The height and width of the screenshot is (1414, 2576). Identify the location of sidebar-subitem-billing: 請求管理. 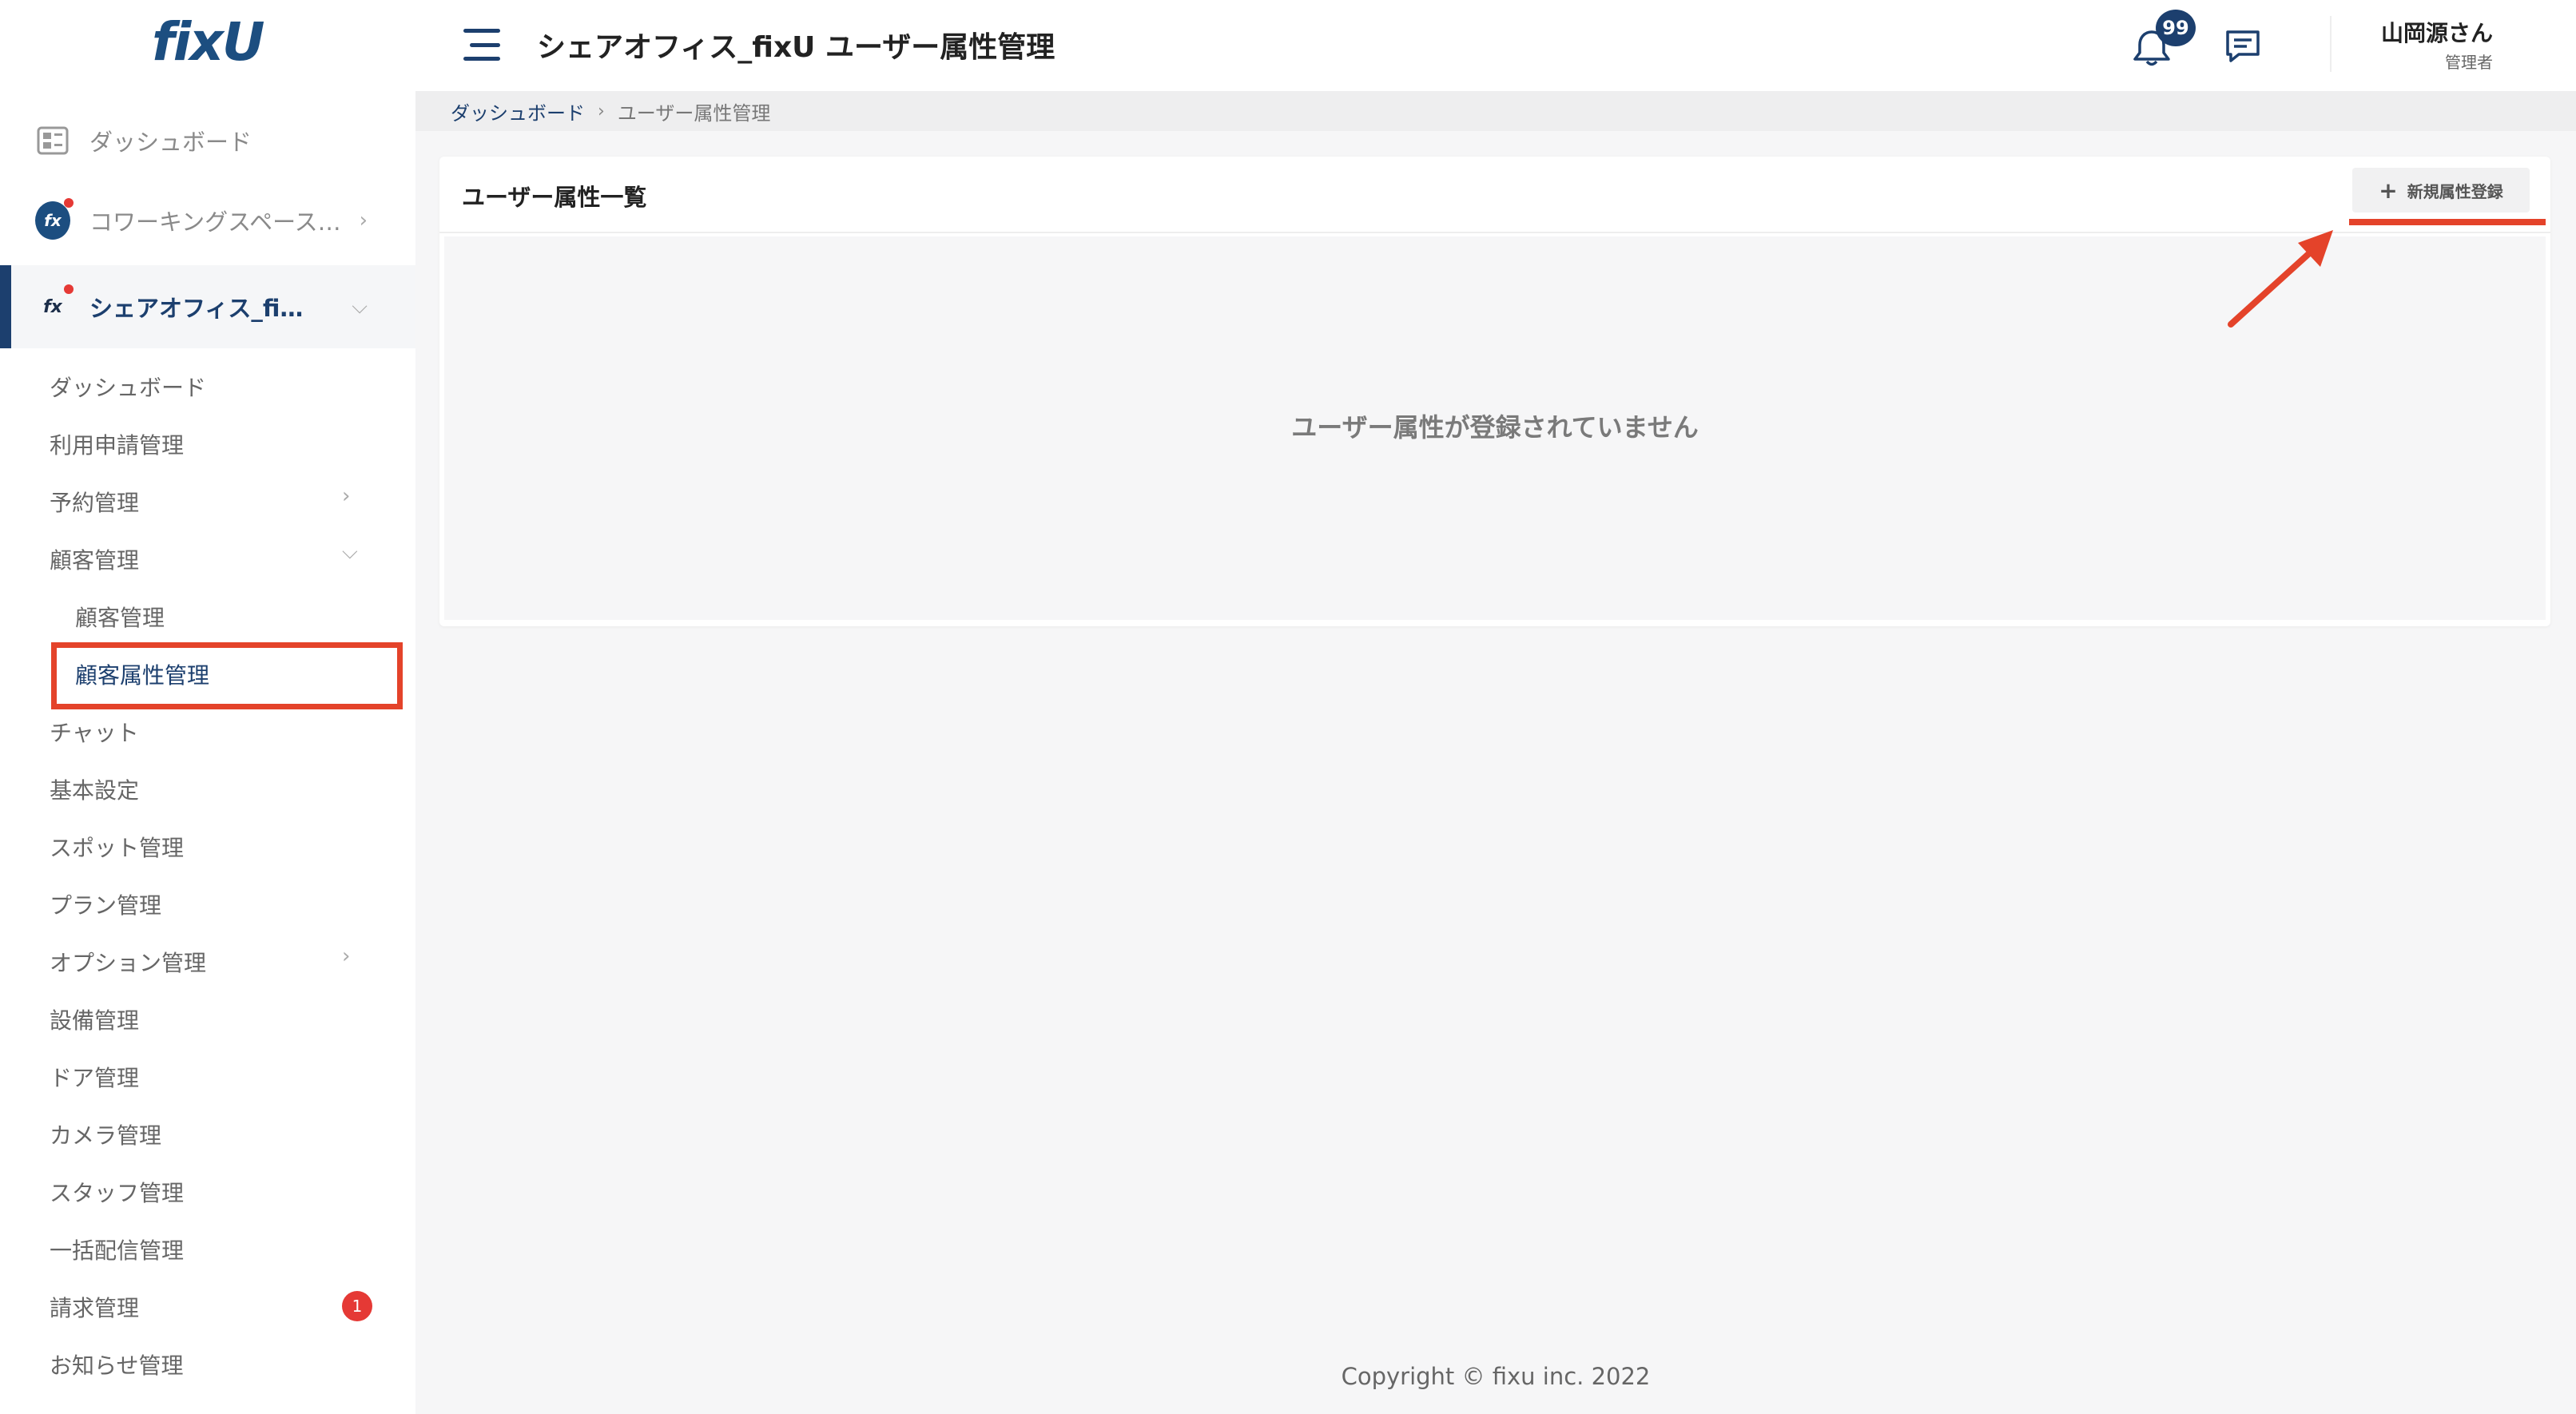
(94, 1307).